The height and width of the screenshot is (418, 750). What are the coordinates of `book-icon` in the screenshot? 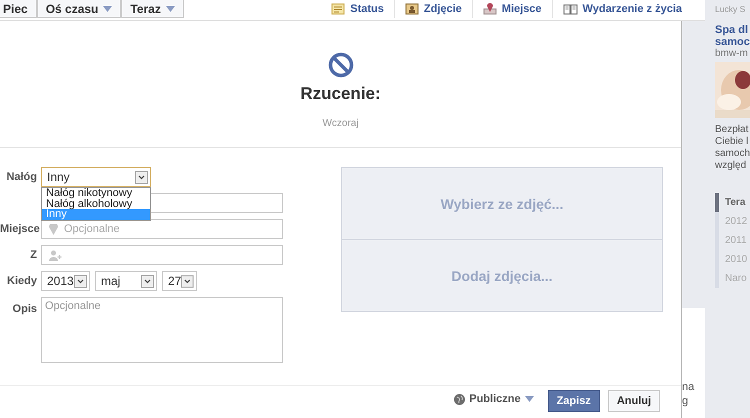 It's located at (570, 9).